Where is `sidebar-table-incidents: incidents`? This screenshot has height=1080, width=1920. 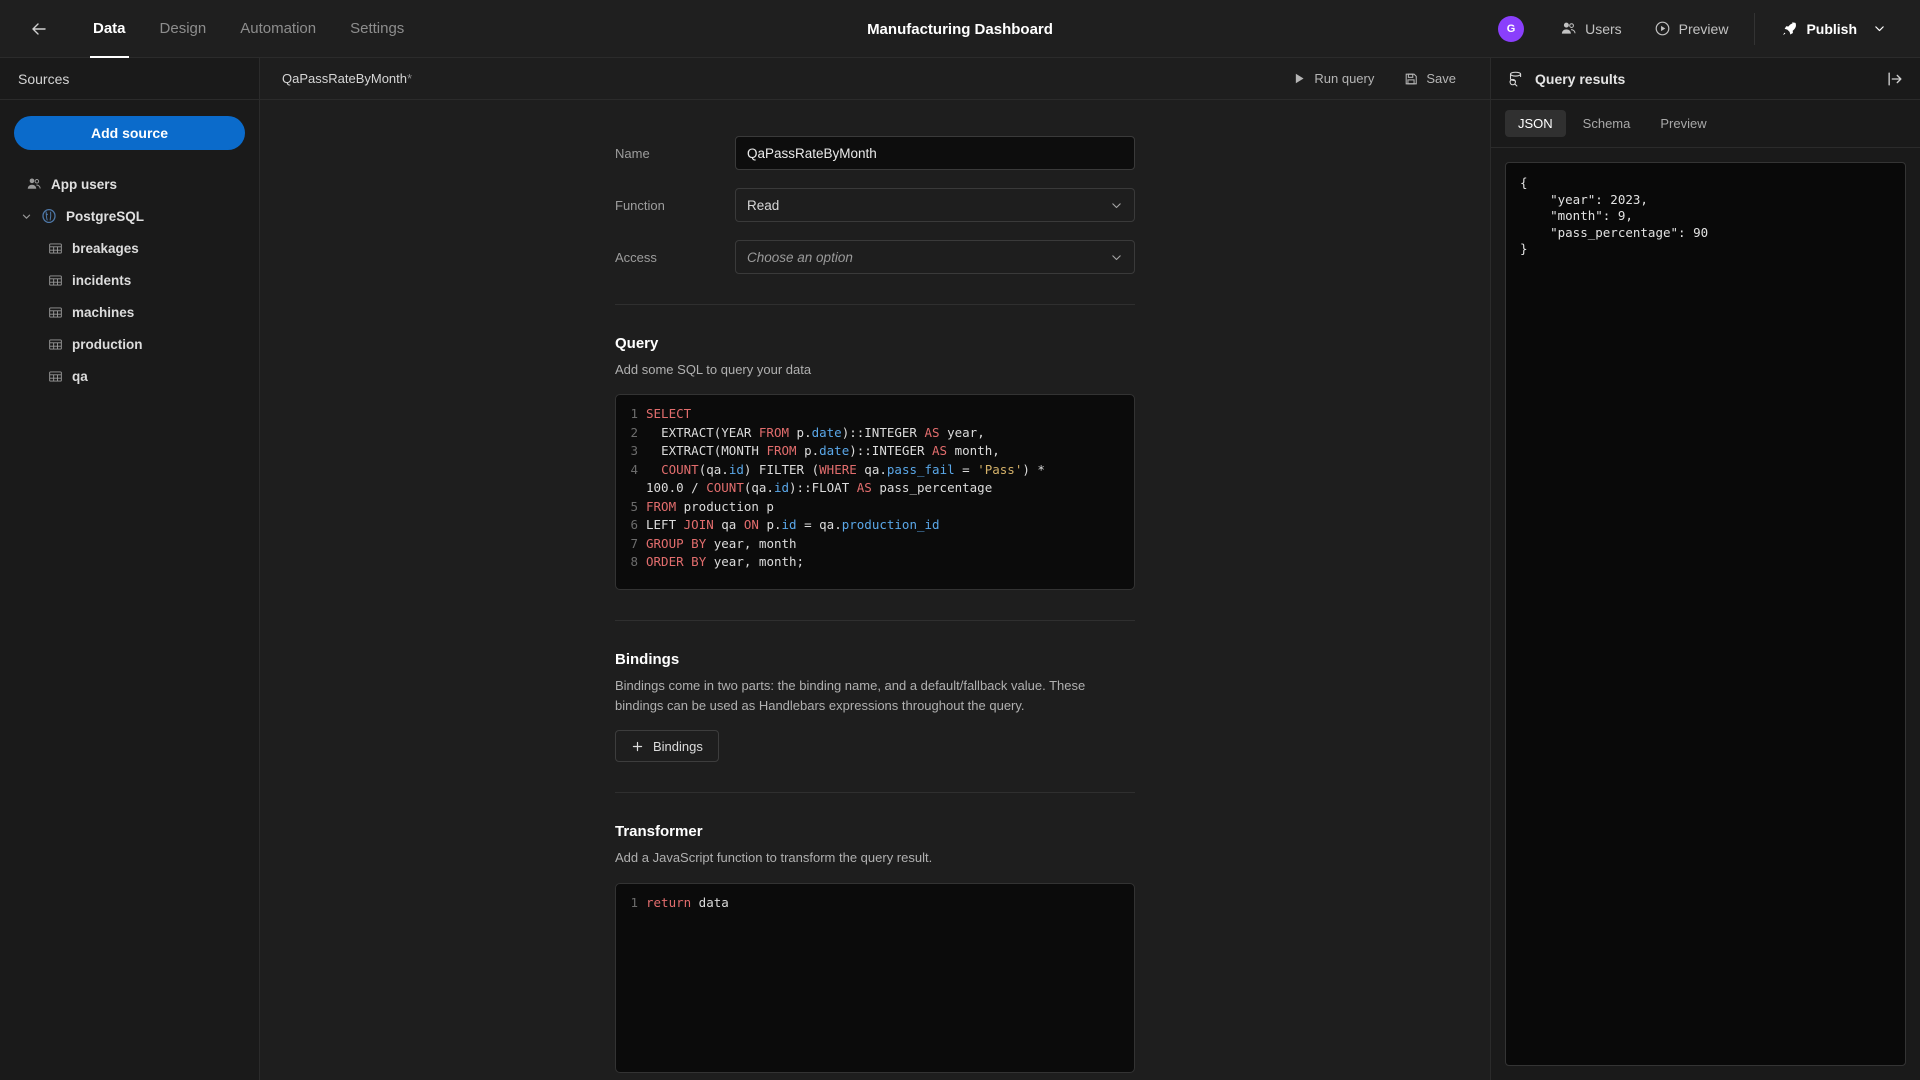
sidebar-table-incidents: incidents is located at coordinates (129, 280).